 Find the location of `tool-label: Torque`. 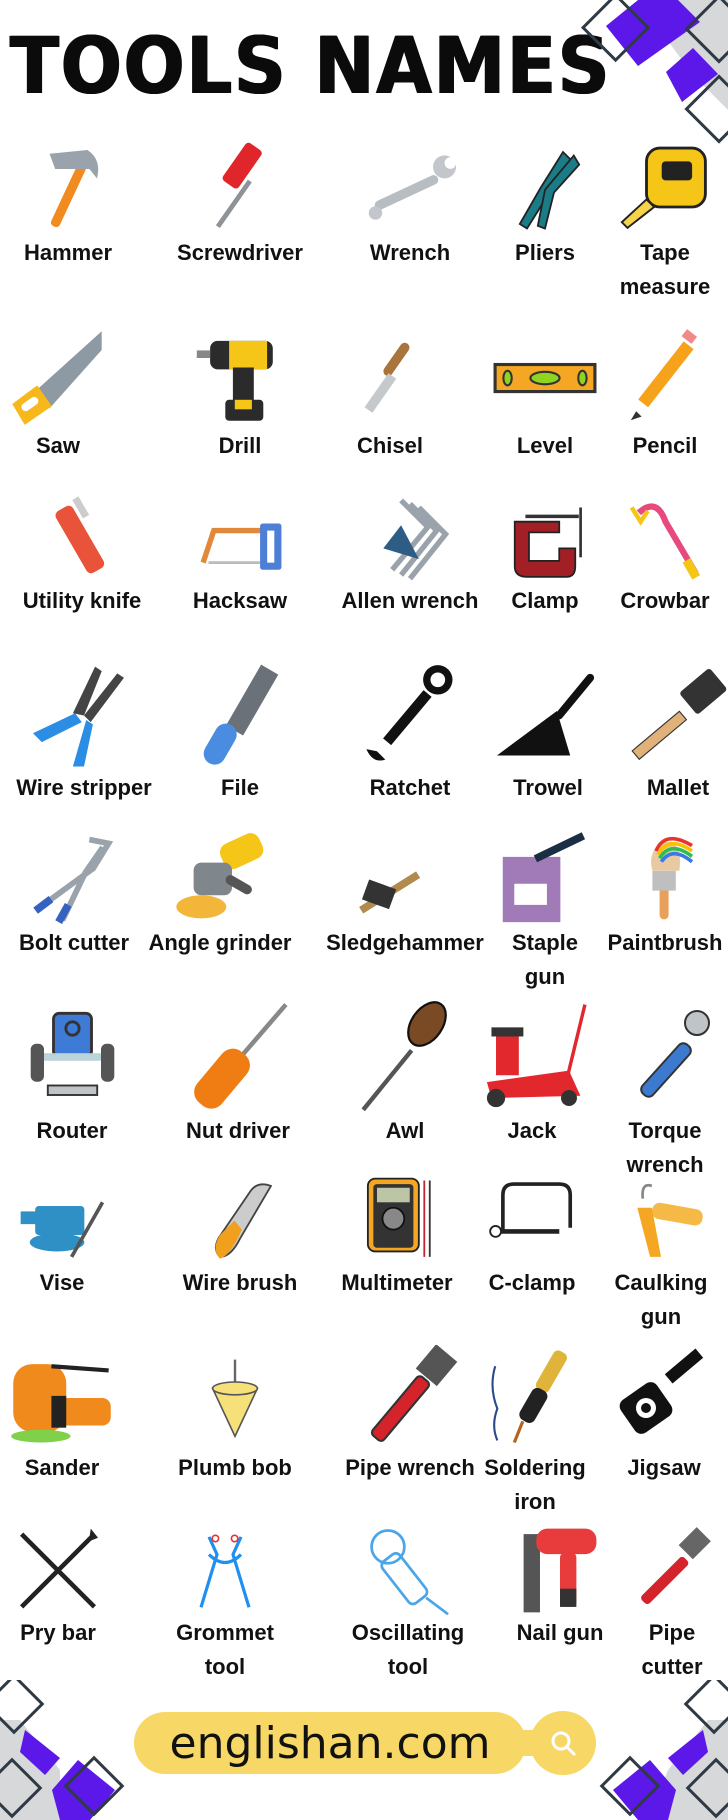

tool-label: Torque is located at coordinates (665, 1130).